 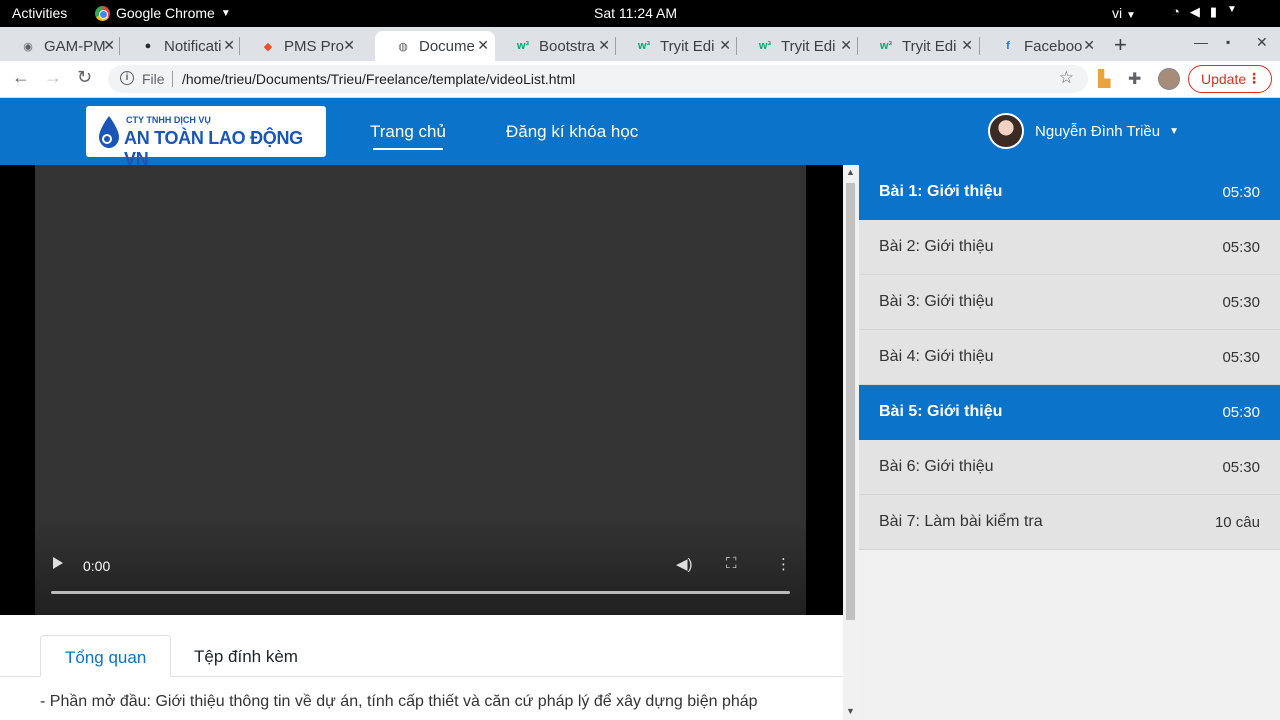 What do you see at coordinates (1213, 11) in the screenshot?
I see `battery-icon: ▮` at bounding box center [1213, 11].